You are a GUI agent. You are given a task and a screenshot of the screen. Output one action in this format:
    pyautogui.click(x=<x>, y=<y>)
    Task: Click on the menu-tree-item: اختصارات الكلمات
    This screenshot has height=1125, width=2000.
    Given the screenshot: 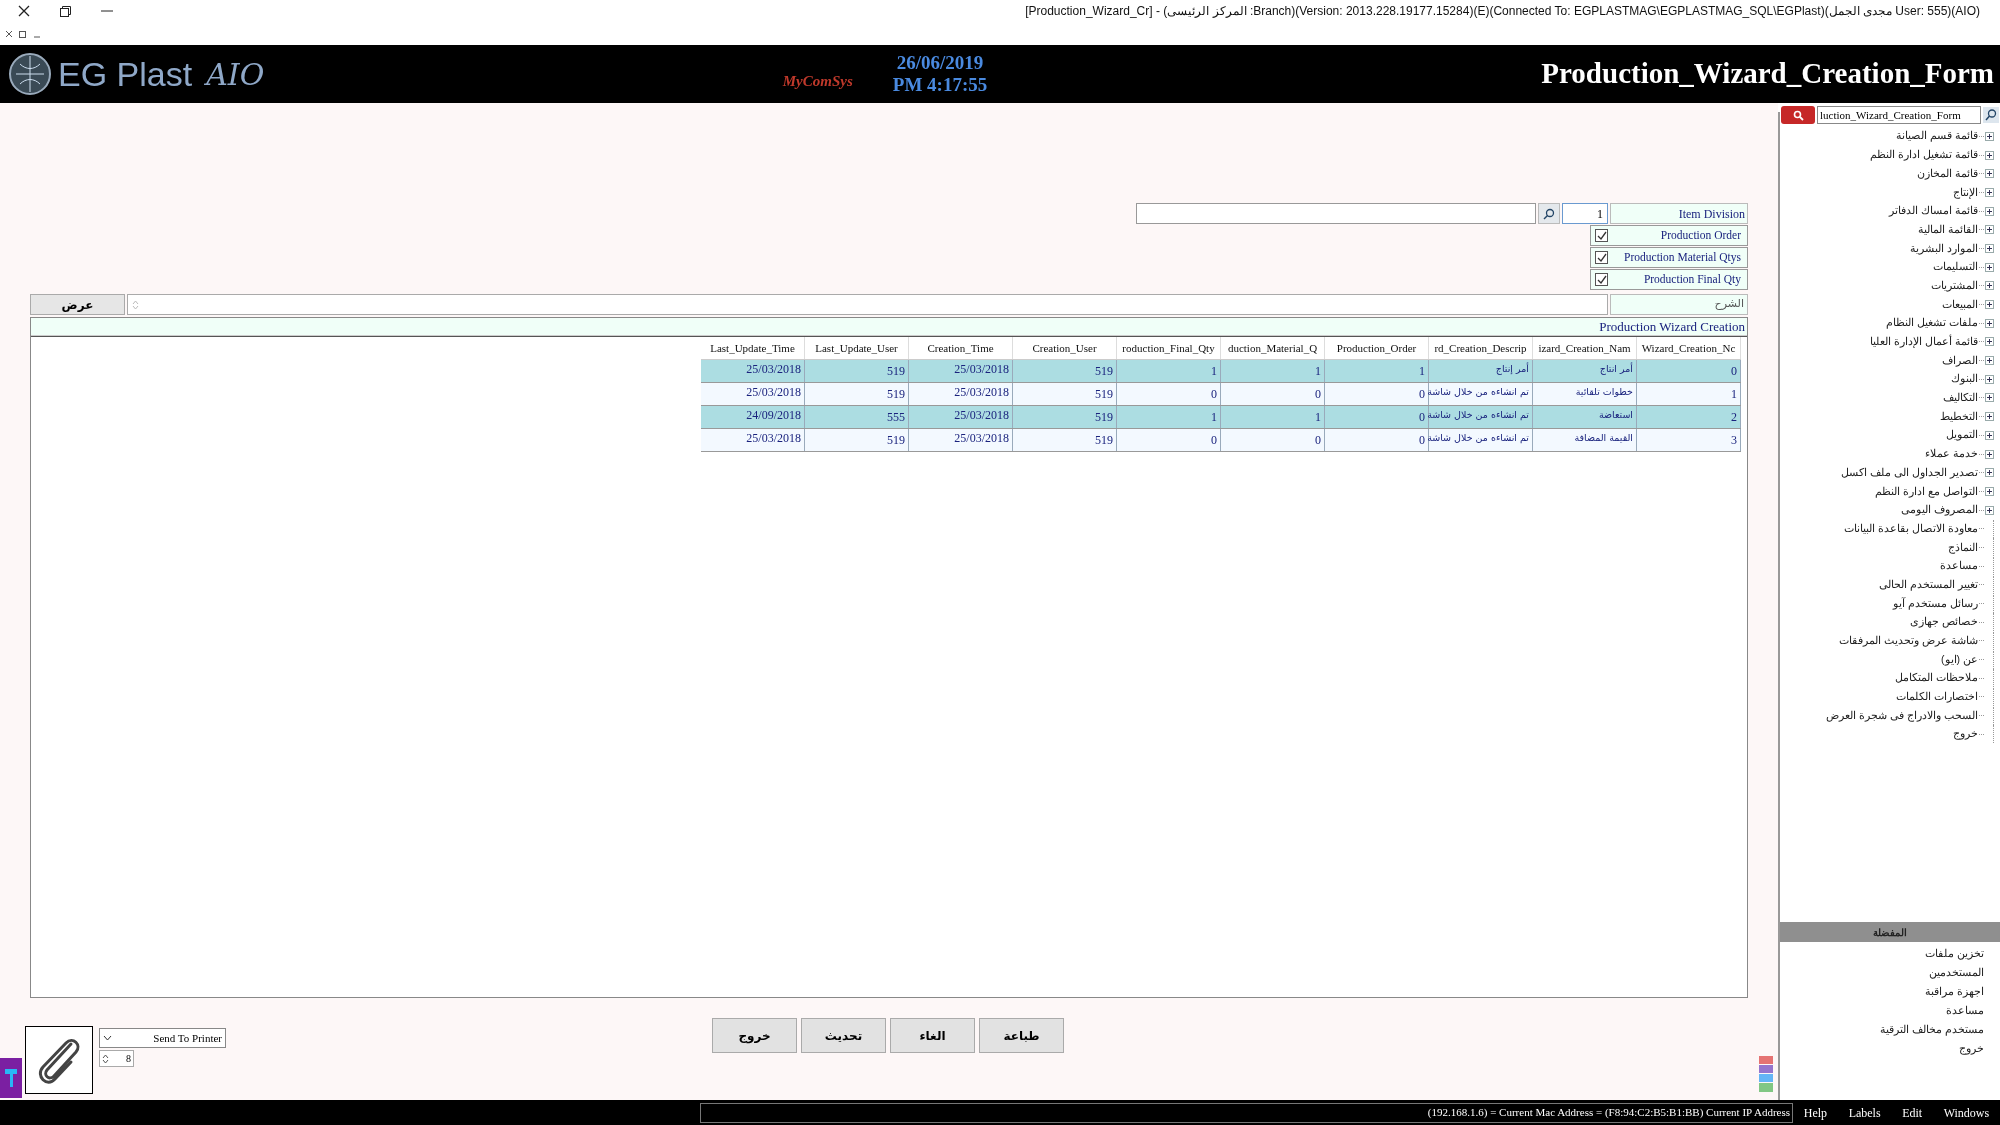 What is the action you would take?
    pyautogui.click(x=1937, y=697)
    